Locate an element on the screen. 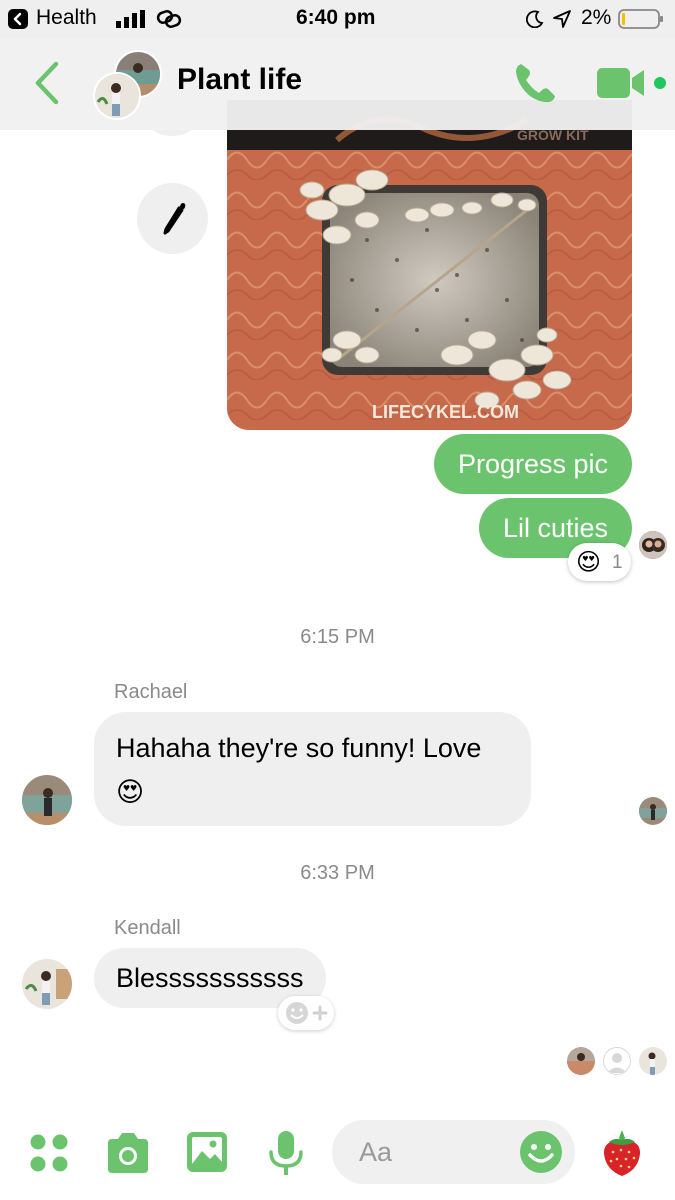 Image resolution: width=675 pixels, height=1200 pixels. sender-name: Rachael is located at coordinates (151, 692).